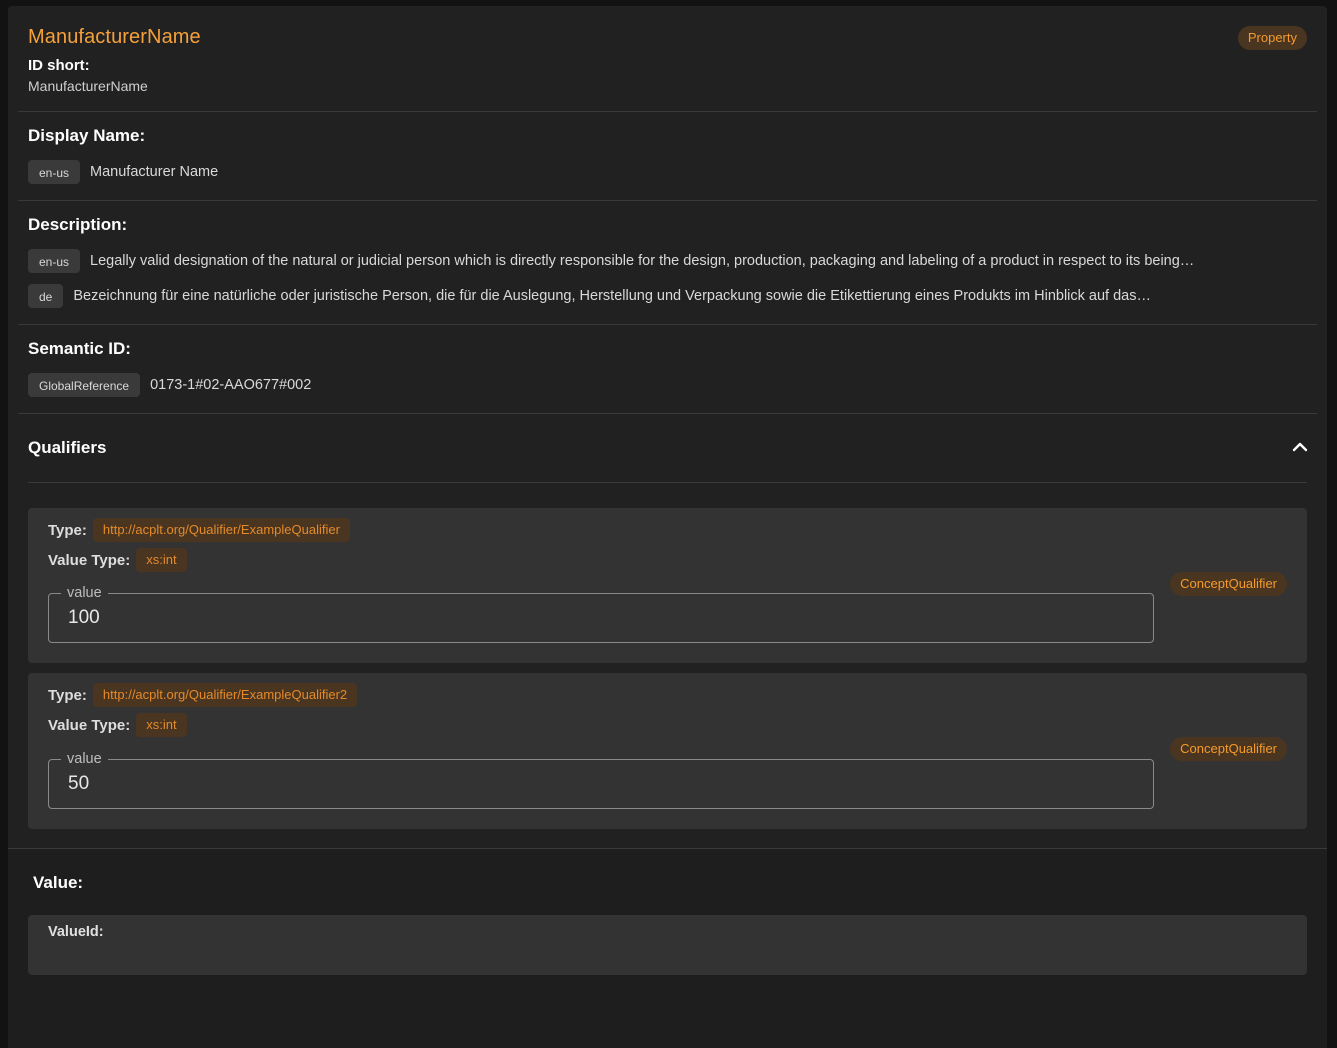 The width and height of the screenshot is (1337, 1048). I want to click on value-id-label: ValueId:, so click(76, 932).